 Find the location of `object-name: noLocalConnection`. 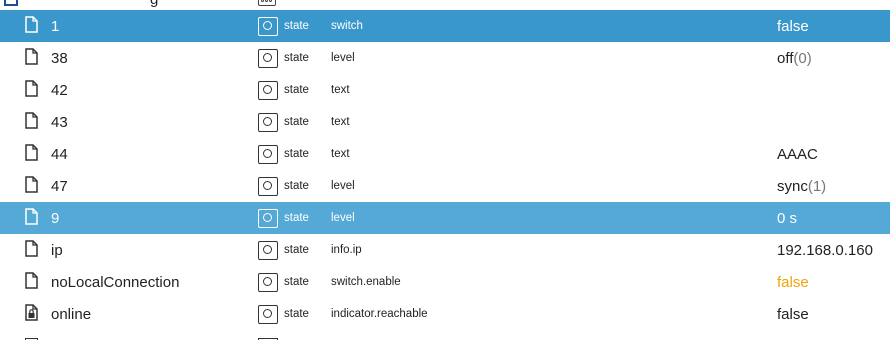

object-name: noLocalConnection is located at coordinates (115, 282).